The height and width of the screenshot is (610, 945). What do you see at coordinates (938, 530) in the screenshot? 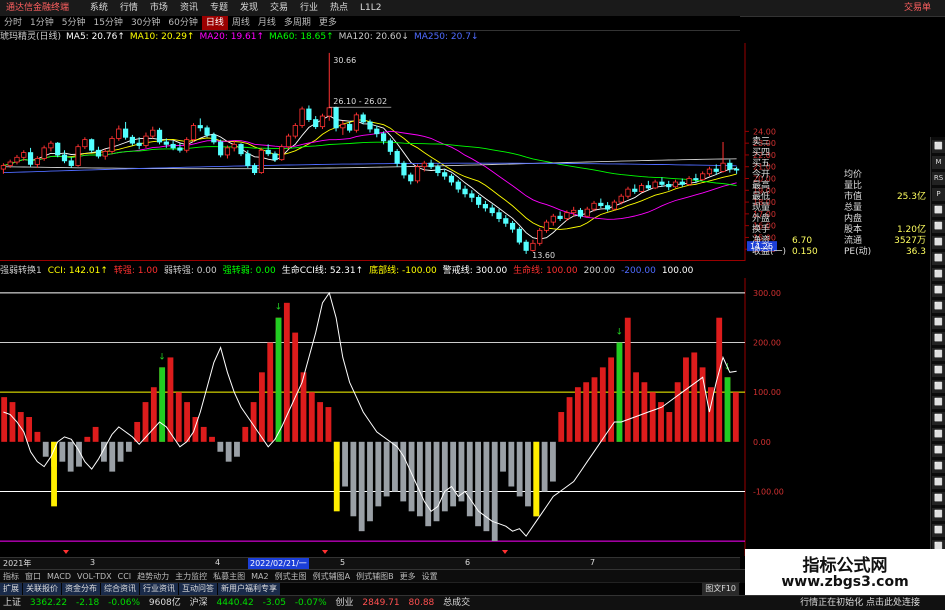
I see `toolbar-button-24: ⬜` at bounding box center [938, 530].